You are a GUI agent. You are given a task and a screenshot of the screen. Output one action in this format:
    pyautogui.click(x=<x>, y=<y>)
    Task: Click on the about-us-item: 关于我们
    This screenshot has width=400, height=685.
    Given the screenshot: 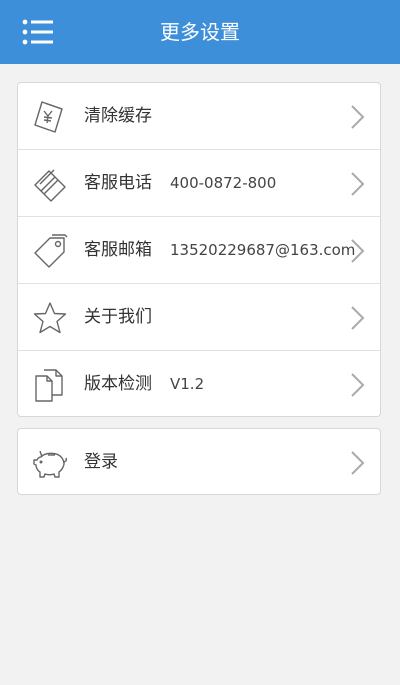 What is the action you would take?
    pyautogui.click(x=199, y=317)
    